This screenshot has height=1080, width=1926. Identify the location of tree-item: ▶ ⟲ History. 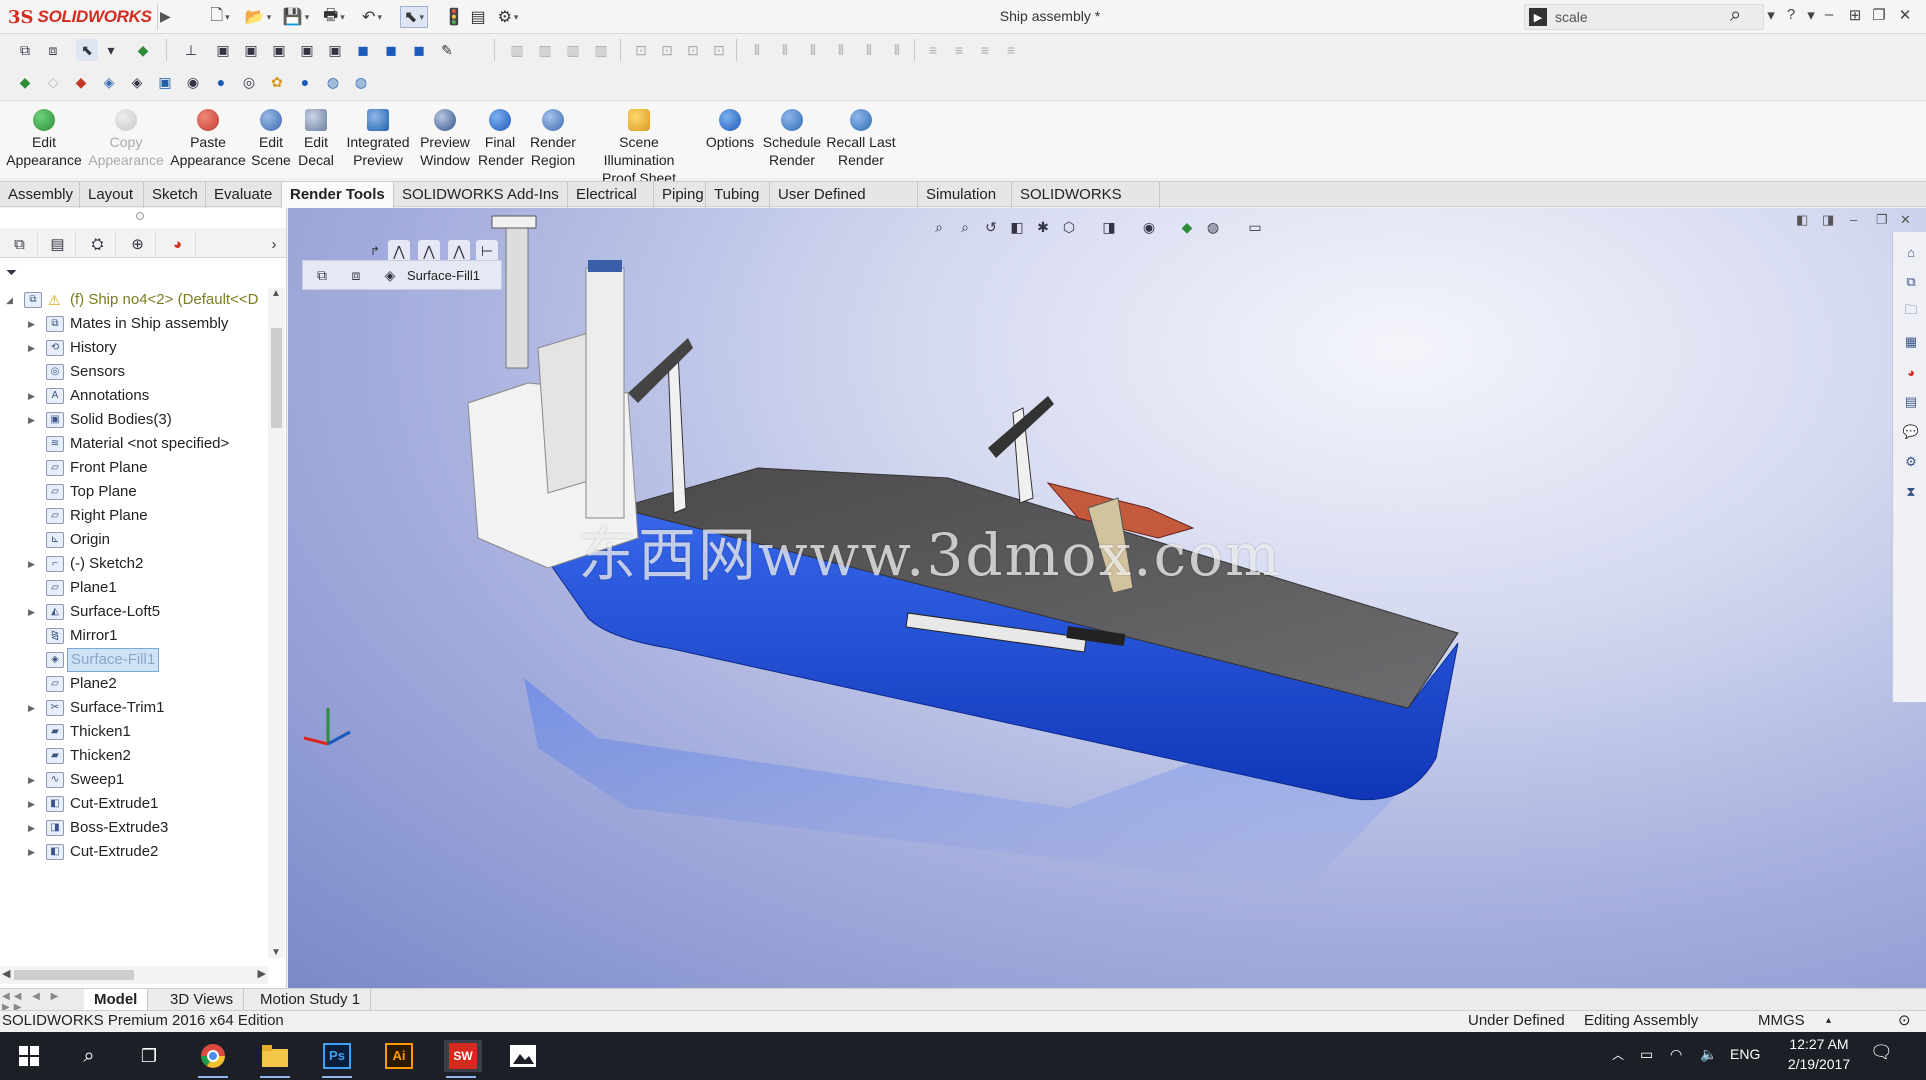
(134, 348).